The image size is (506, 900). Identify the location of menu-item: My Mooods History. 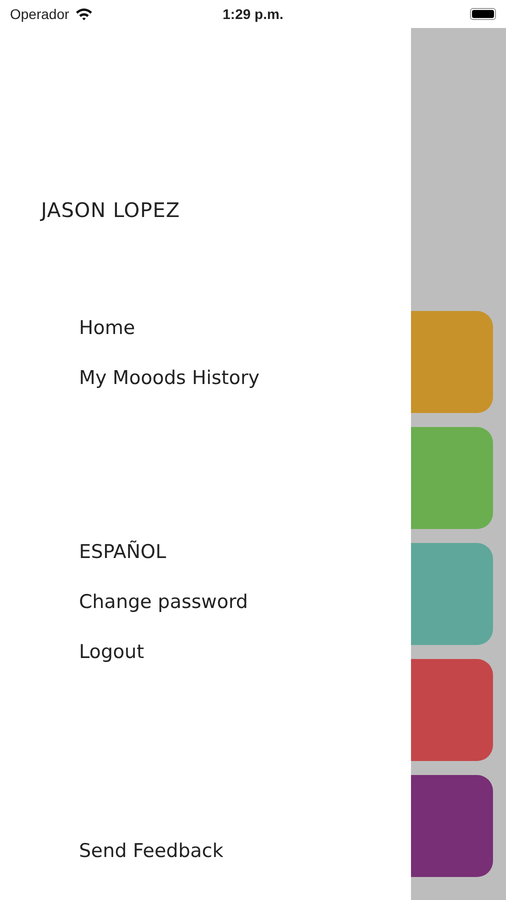
(169, 378).